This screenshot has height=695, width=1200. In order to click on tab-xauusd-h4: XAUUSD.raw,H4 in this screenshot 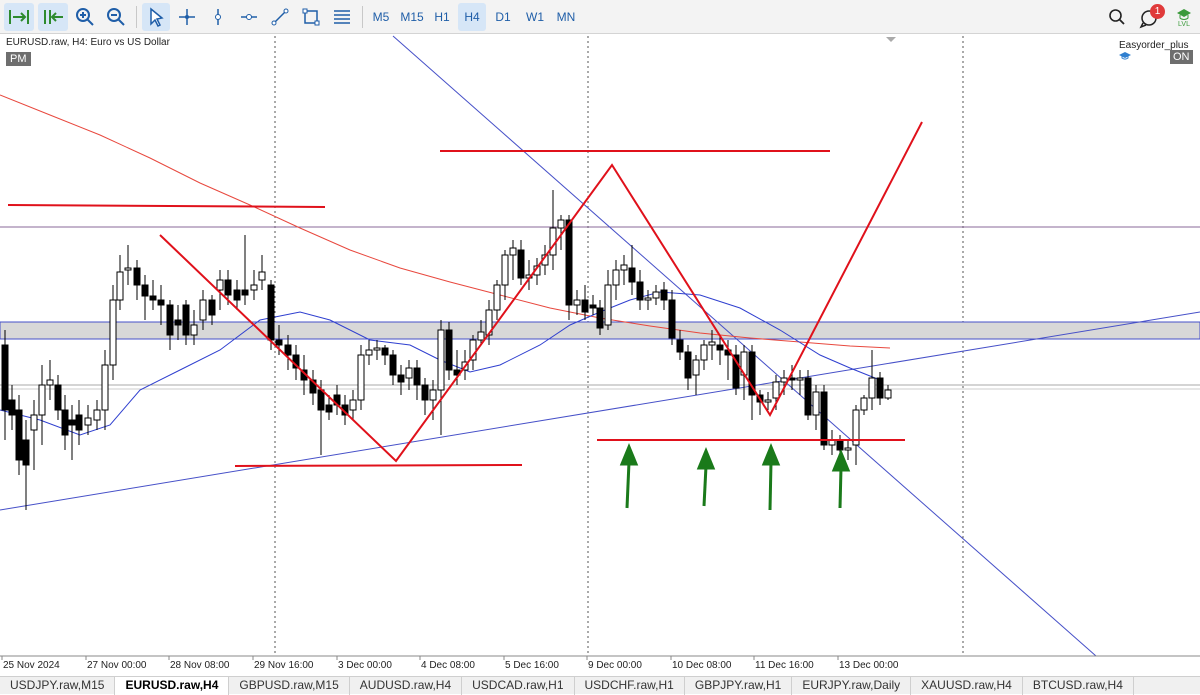, I will do `click(967, 686)`.